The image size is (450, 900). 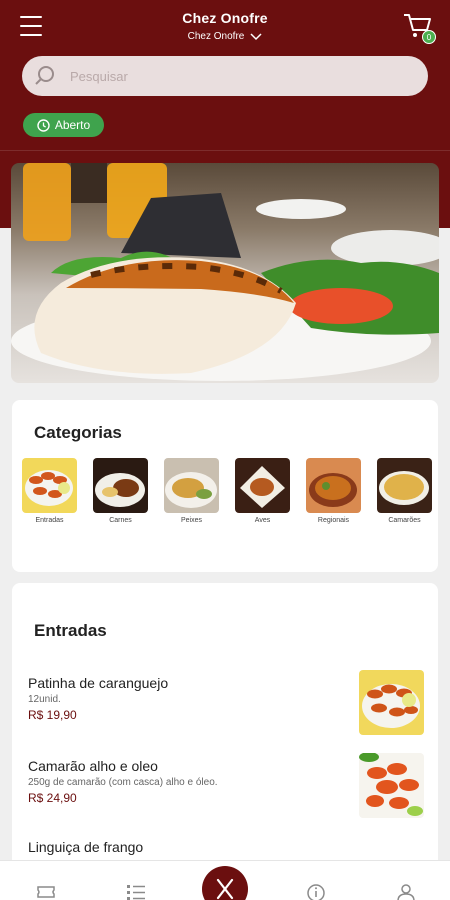 I want to click on categories-title: Categorias, so click(x=78, y=432).